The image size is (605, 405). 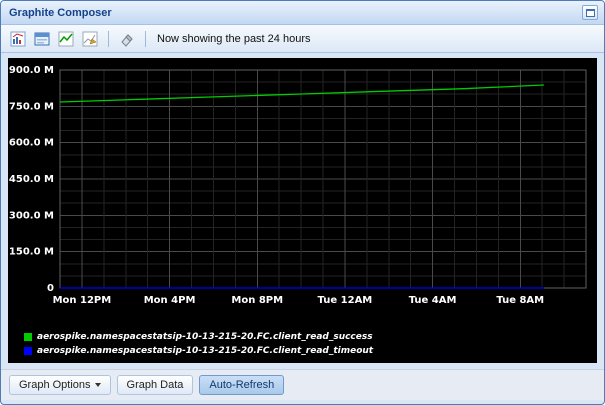 I want to click on window-titlebar: Graphite Composer, so click(x=302, y=13).